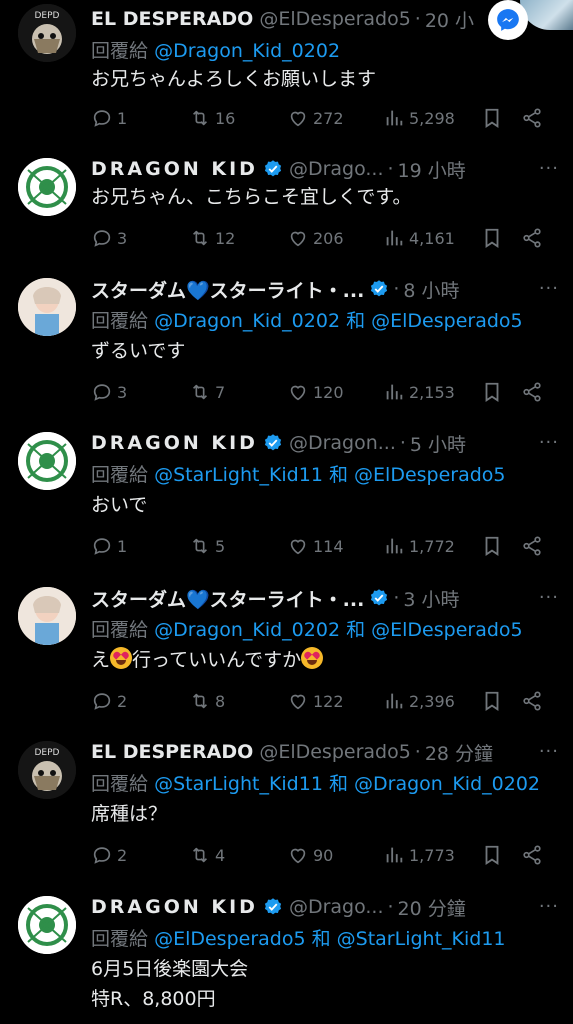 The image size is (573, 1024). Describe the element at coordinates (212, 118) in the screenshot. I see `retweet-button: 16` at that location.